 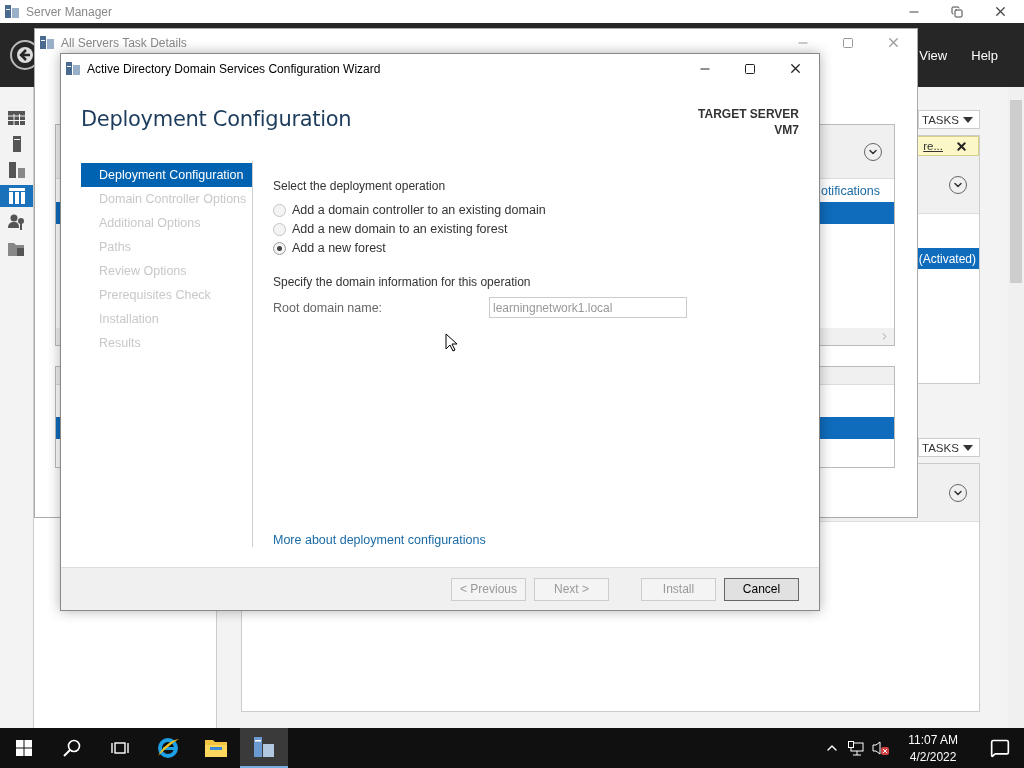 I want to click on browser-icon, so click(x=168, y=748).